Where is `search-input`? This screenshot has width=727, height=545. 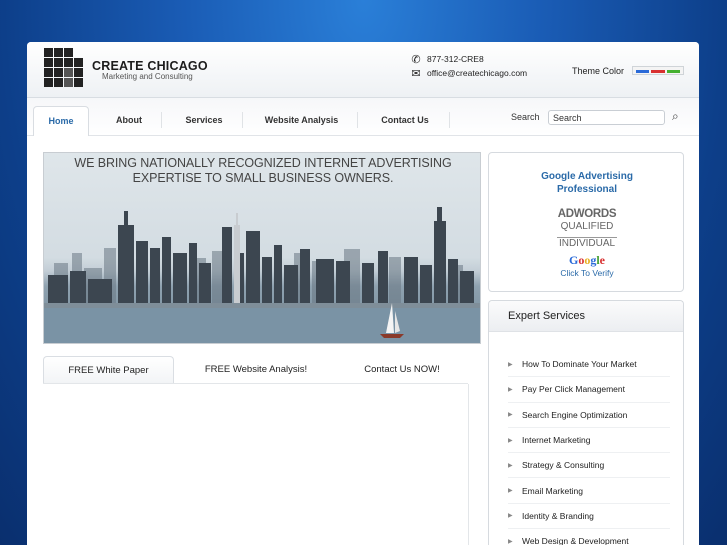
search-input is located at coordinates (606, 117).